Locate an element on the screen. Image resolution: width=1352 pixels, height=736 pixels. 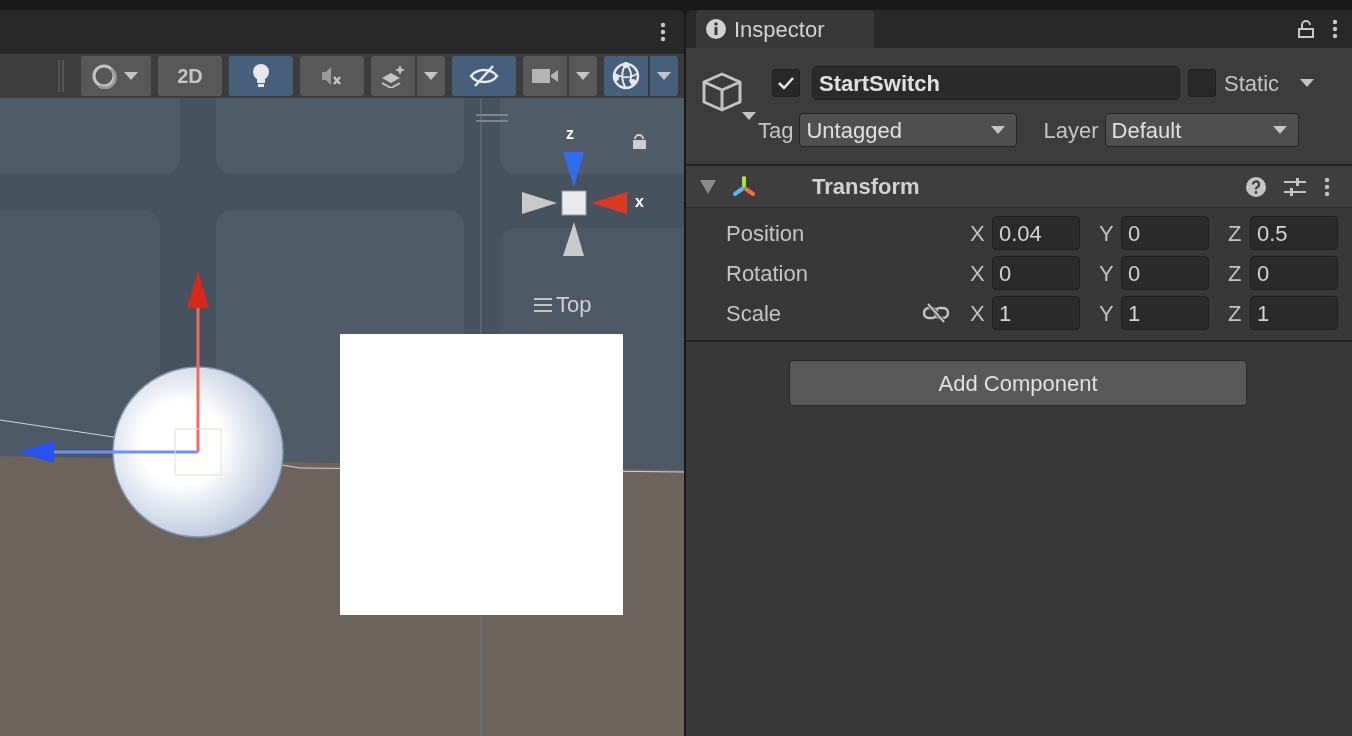
view-mode-button: Top is located at coordinates (563, 305).